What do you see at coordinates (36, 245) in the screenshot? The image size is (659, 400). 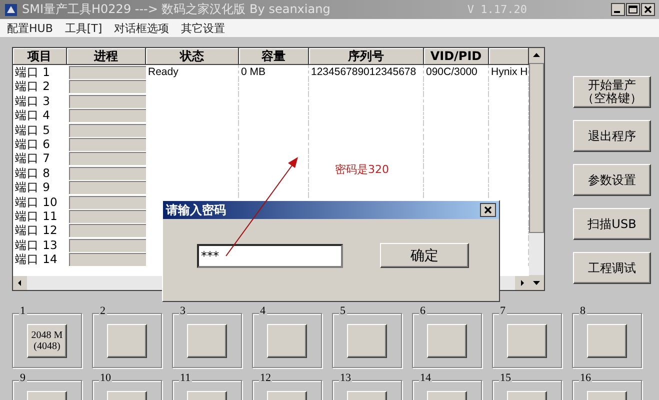 I see `port-cell: 端口 13` at bounding box center [36, 245].